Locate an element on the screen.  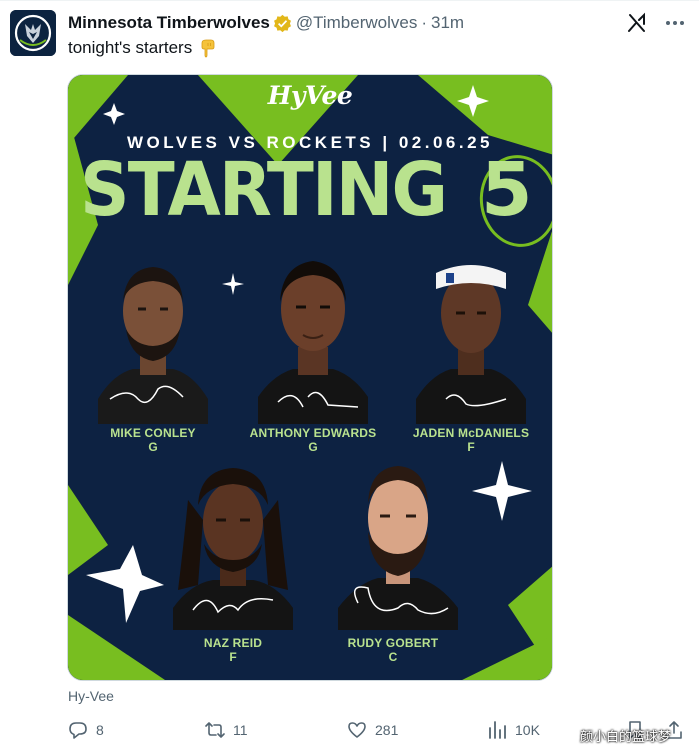
timestamp: 31m is located at coordinates (447, 23).